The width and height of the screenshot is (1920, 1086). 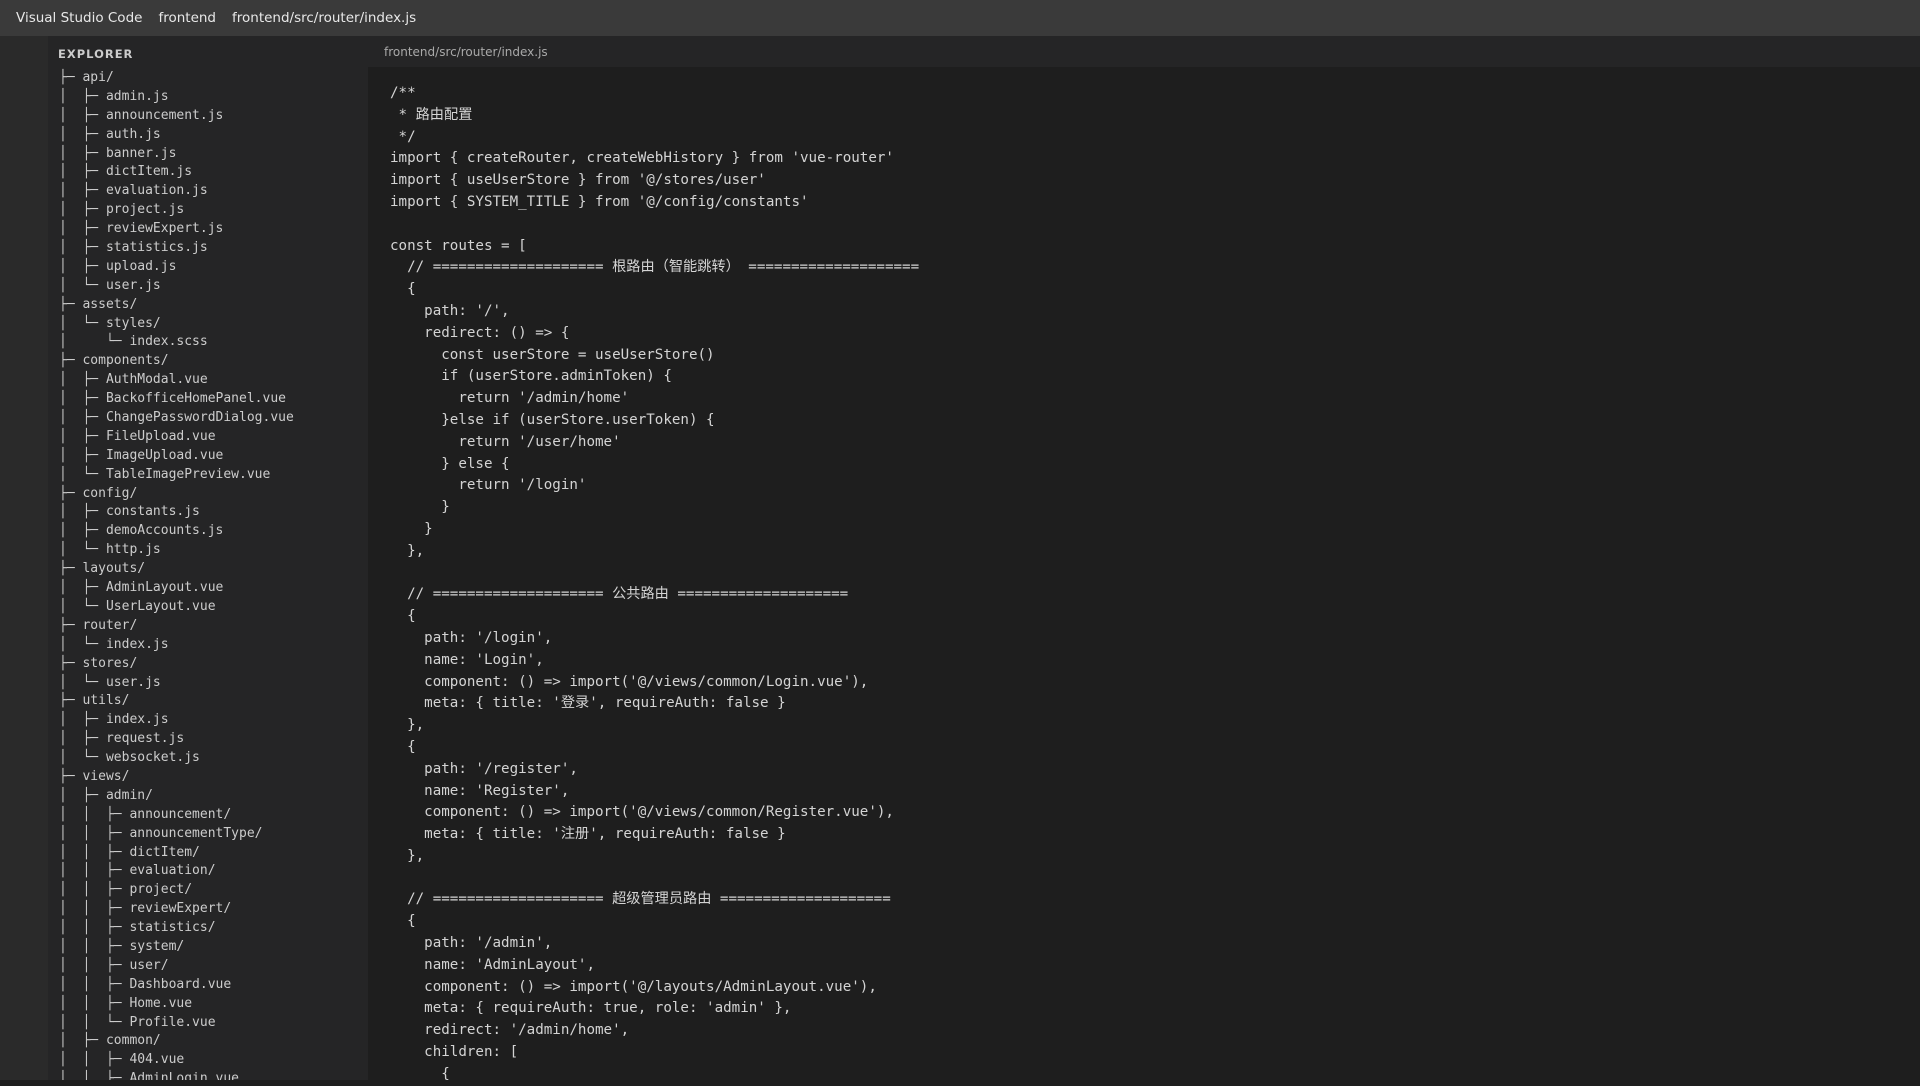 What do you see at coordinates (176, 475) in the screenshot?
I see `tree-item: │ └─ TableImagePreview.vue` at bounding box center [176, 475].